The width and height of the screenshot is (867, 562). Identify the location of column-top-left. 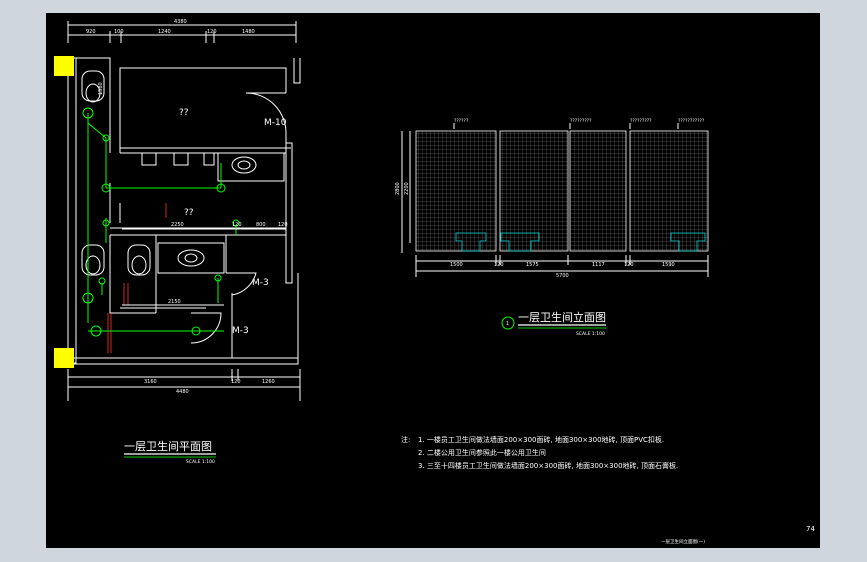
(64, 66).